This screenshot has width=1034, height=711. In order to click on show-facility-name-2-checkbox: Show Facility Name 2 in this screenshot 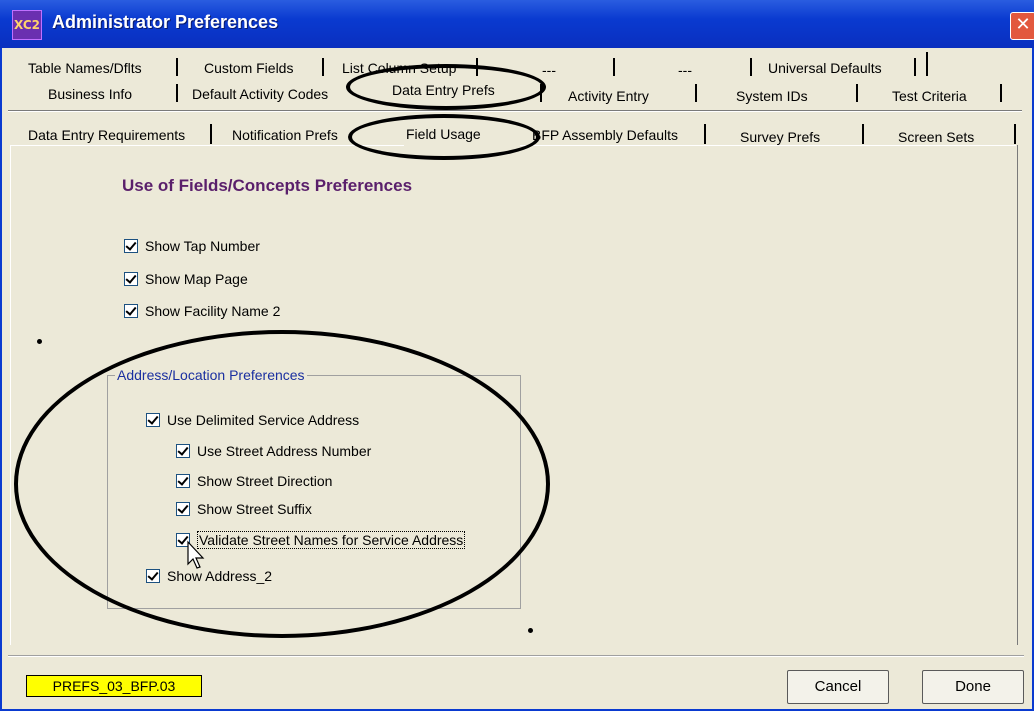, I will do `click(202, 311)`.